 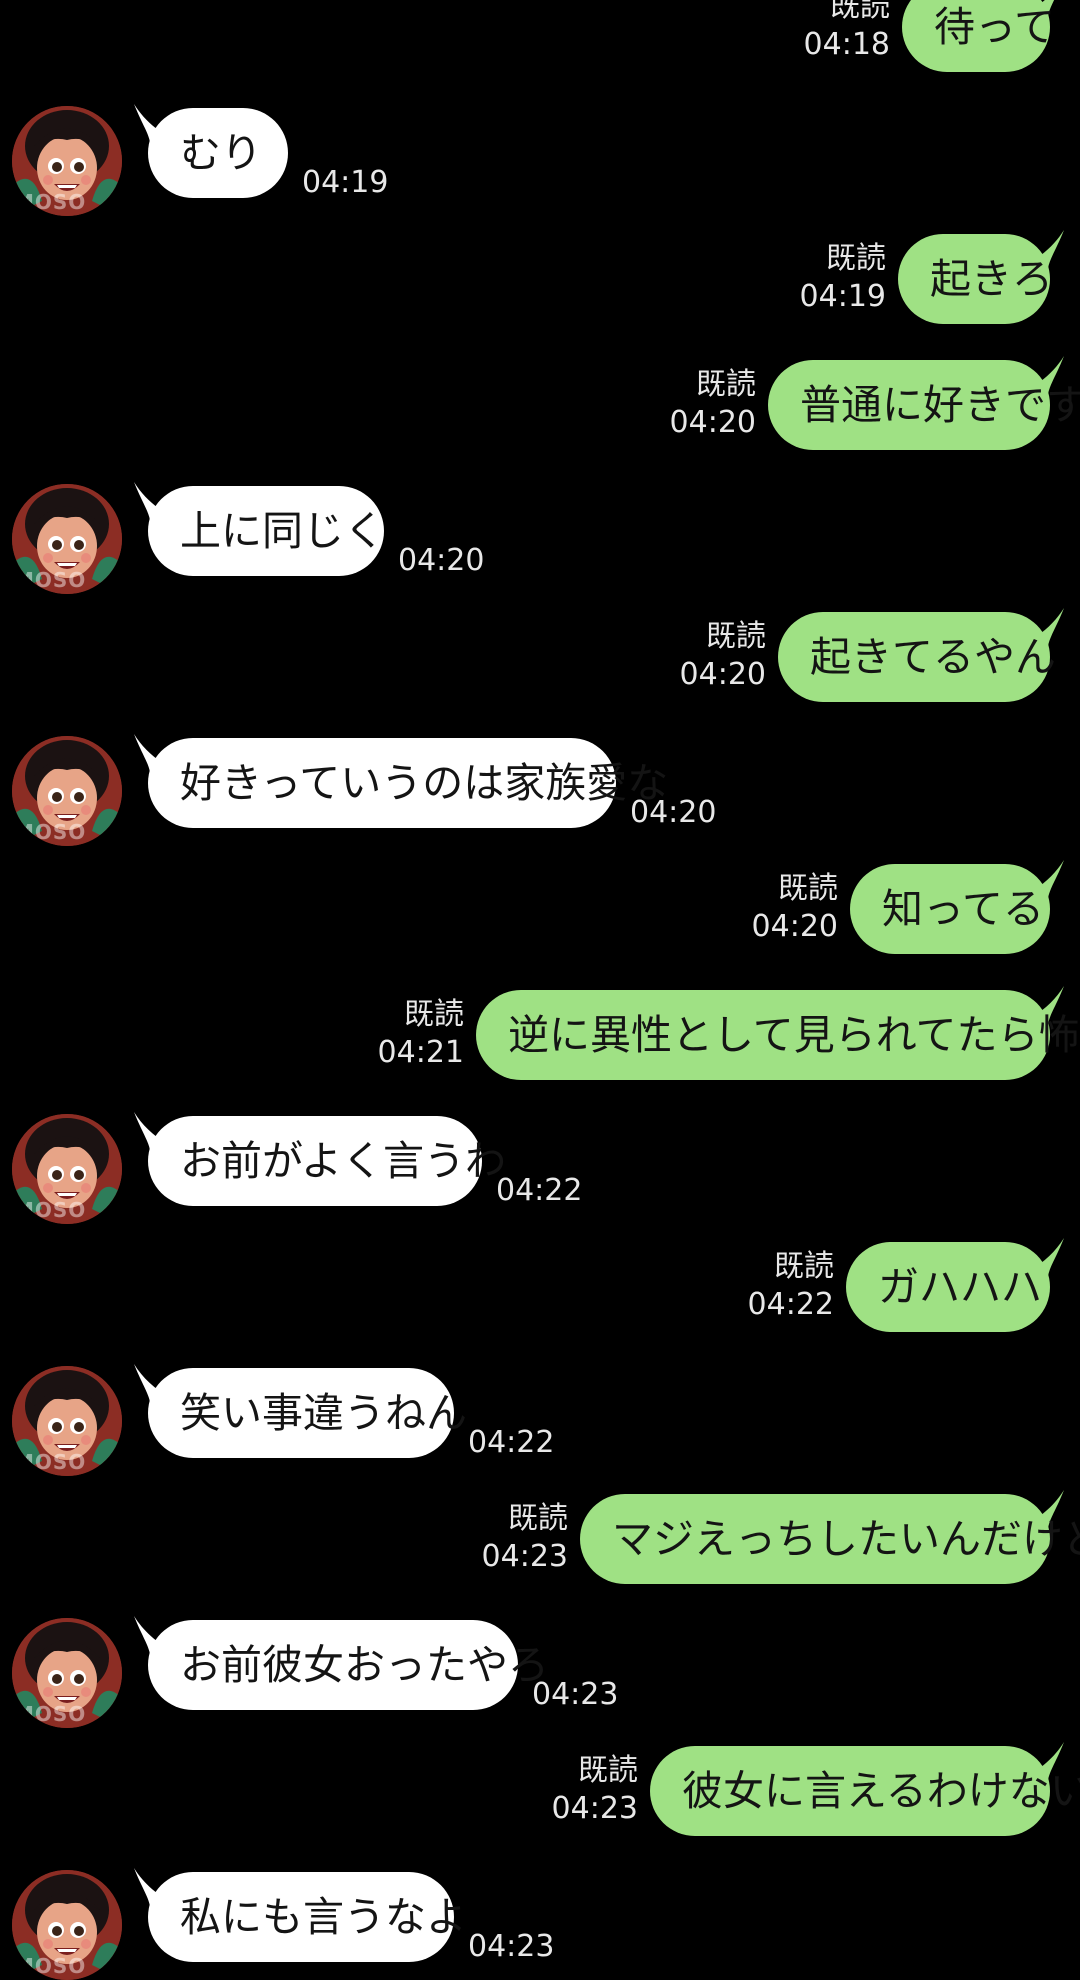 I want to click on incoming-message: MOSO 笑い事違うねん 04:22, so click(x=540, y=1420).